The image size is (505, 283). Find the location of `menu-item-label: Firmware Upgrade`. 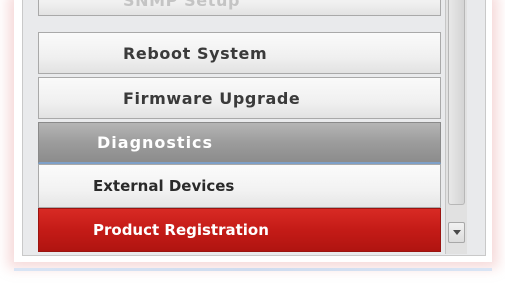

menu-item-label: Firmware Upgrade is located at coordinates (212, 98).